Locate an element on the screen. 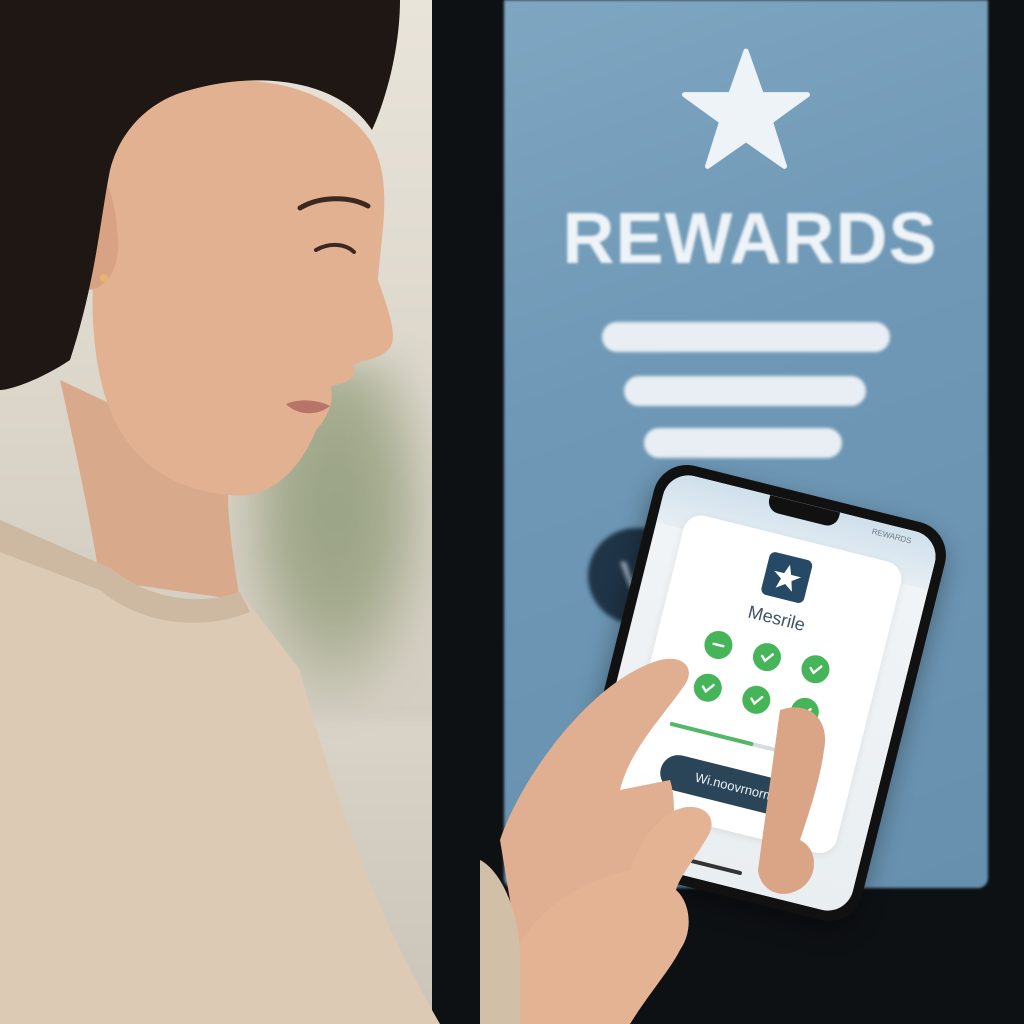  hands is located at coordinates (653, 841).